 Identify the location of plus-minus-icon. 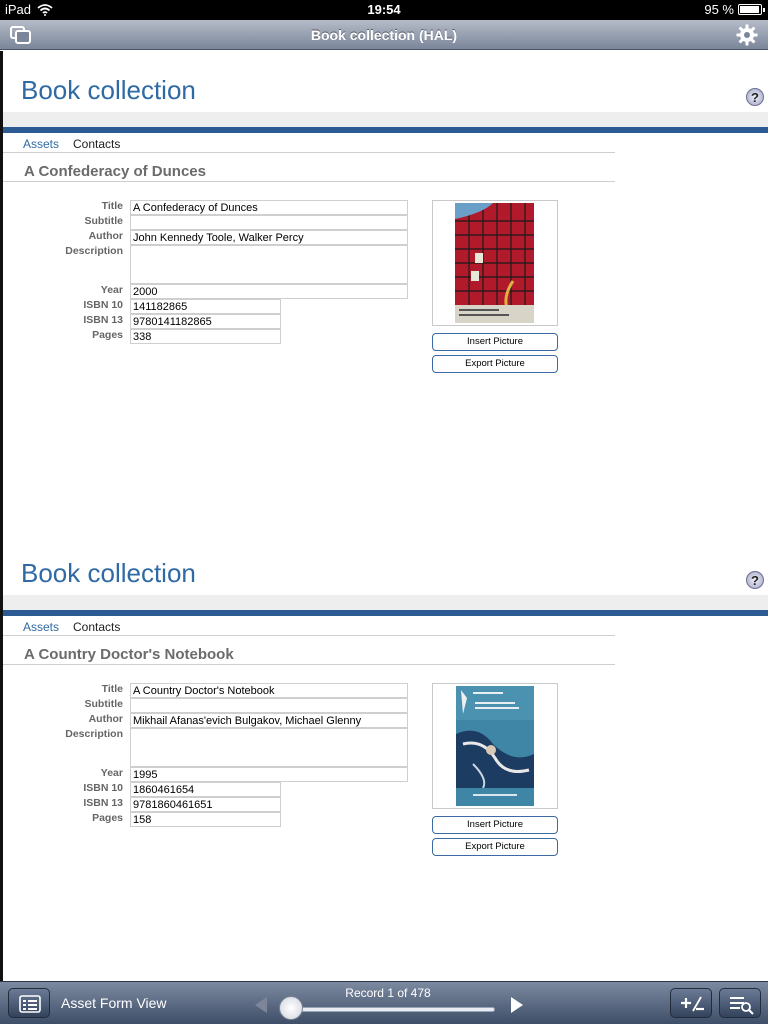
(692, 1004).